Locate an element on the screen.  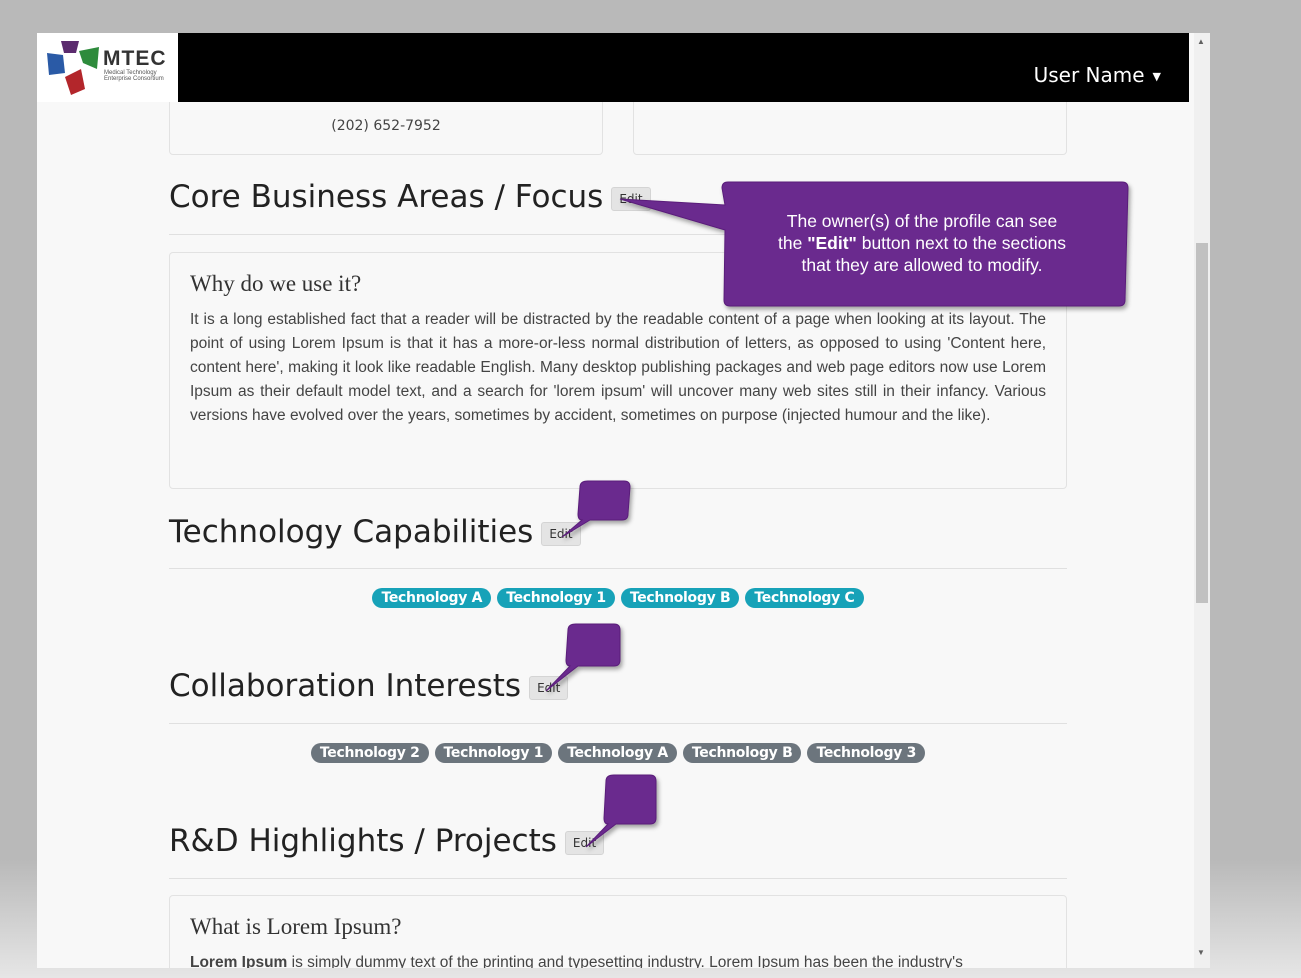
collaboration-edit-button: Edit is located at coordinates (549, 687).